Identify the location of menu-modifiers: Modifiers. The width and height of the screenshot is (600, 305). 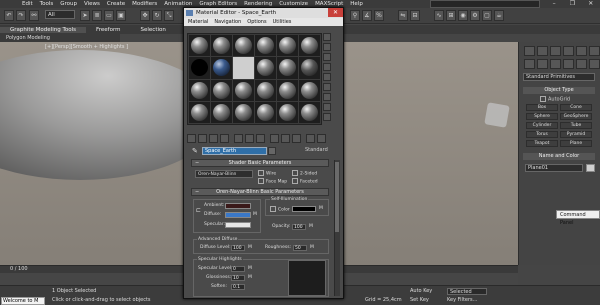
(144, 4).